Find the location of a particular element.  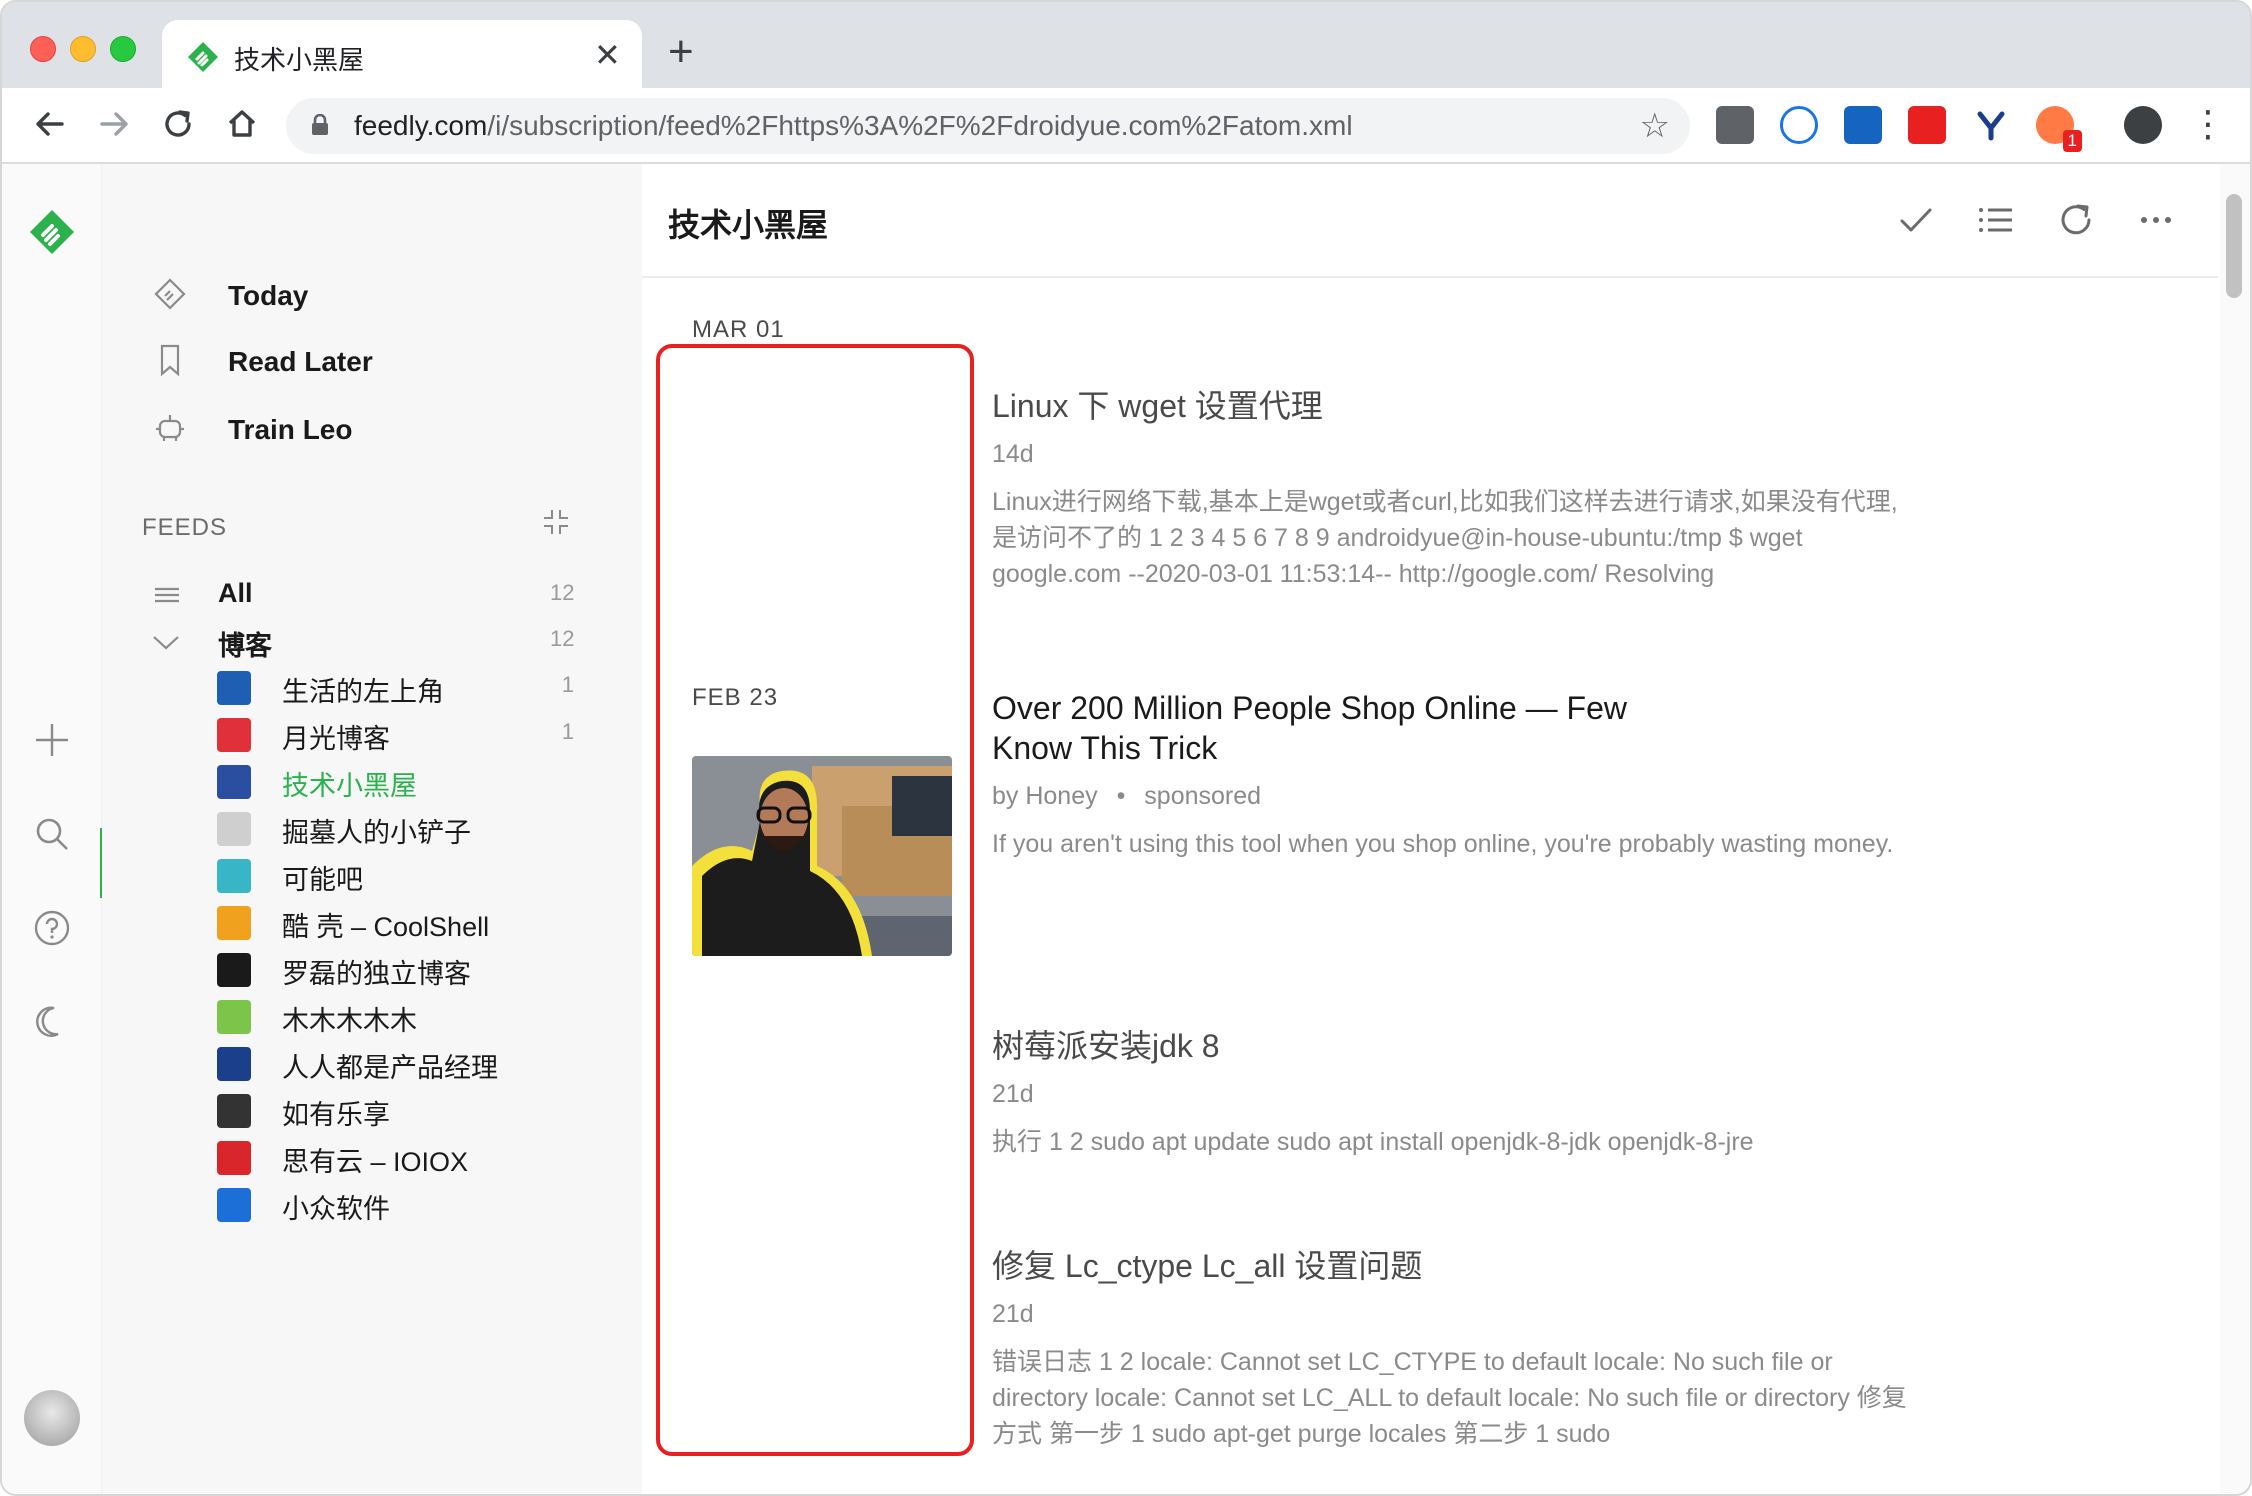

feed-item-label: 人人都是产品经理 is located at coordinates (390, 1068).